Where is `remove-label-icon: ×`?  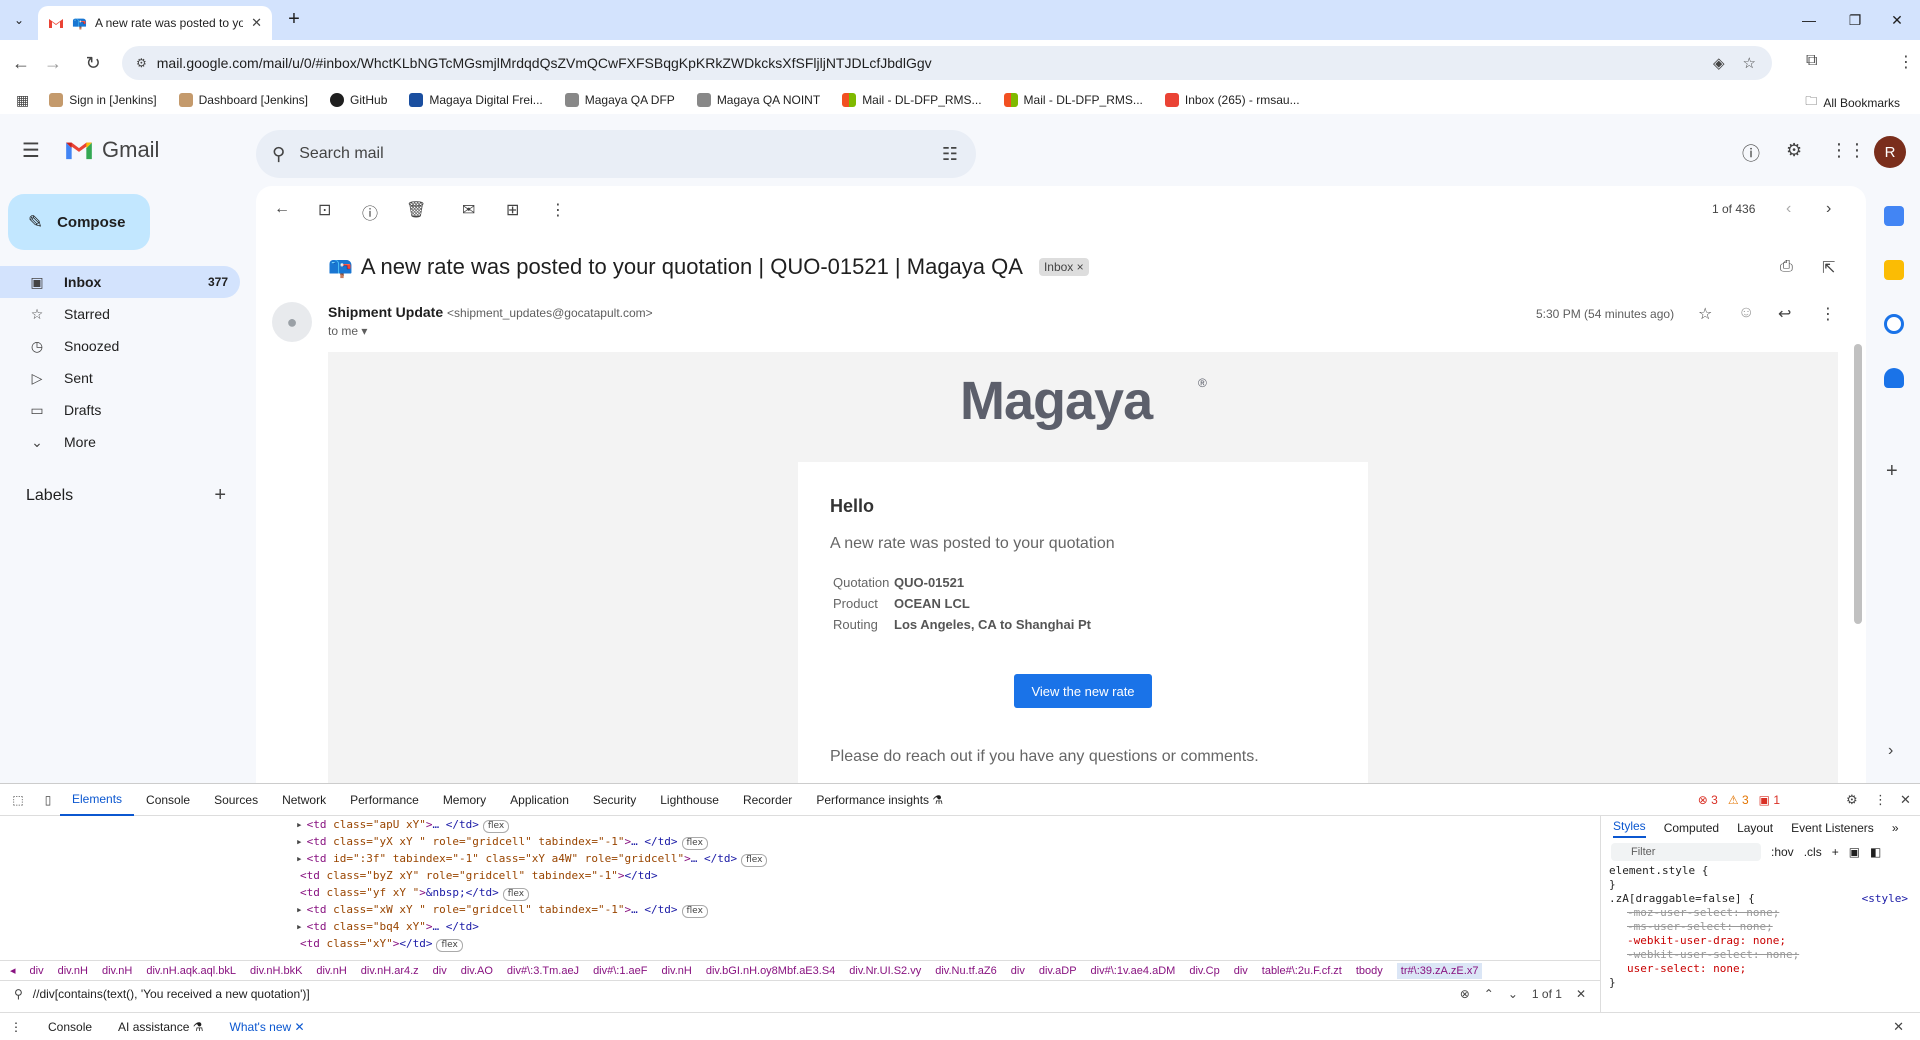 remove-label-icon: × is located at coordinates (1080, 267).